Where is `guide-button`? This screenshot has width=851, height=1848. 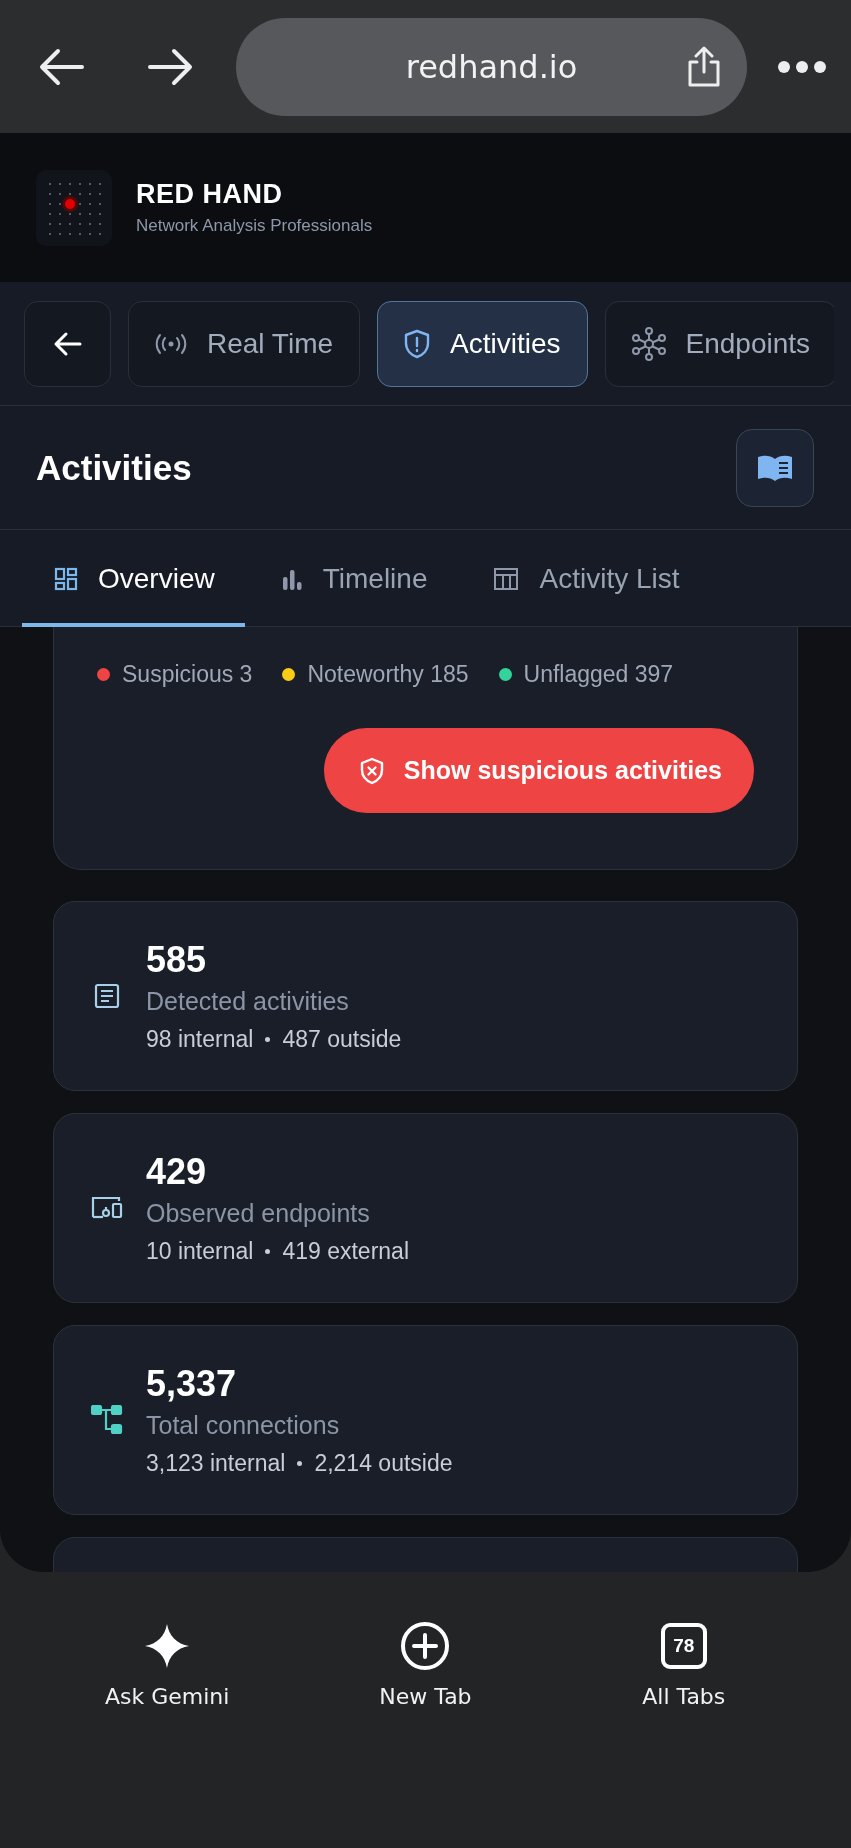 guide-button is located at coordinates (775, 467).